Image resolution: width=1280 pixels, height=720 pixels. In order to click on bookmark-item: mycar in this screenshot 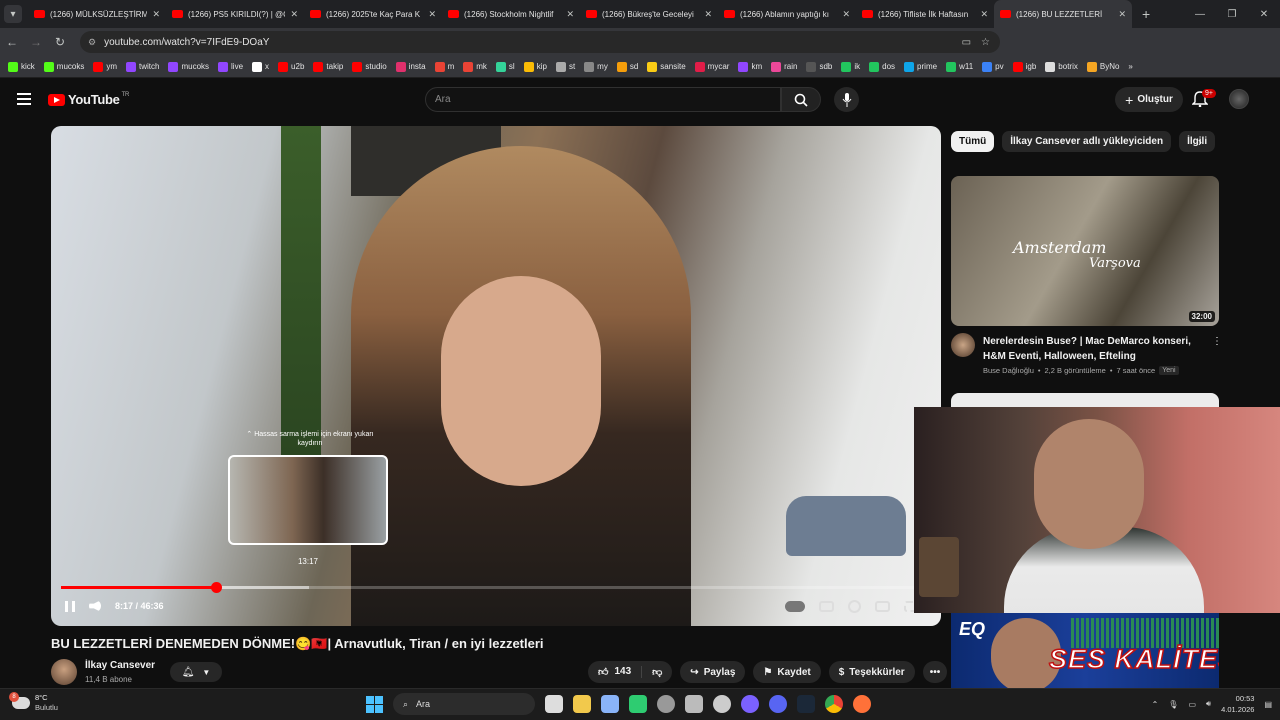, I will do `click(711, 66)`.